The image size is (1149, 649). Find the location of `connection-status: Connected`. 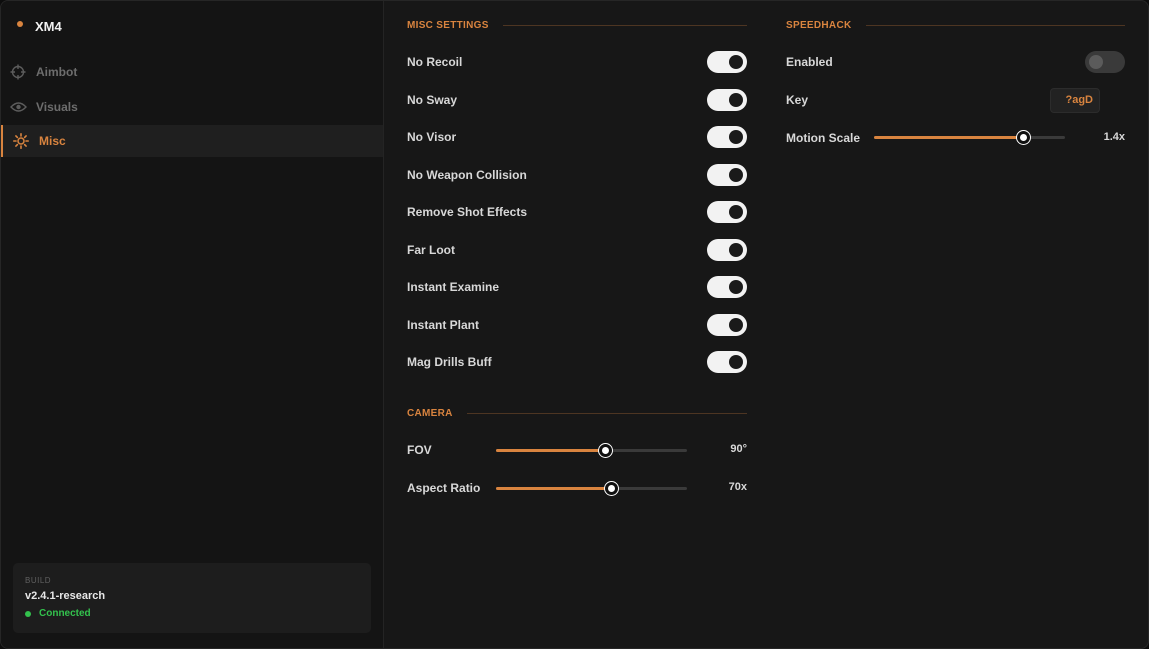

connection-status: Connected is located at coordinates (192, 613).